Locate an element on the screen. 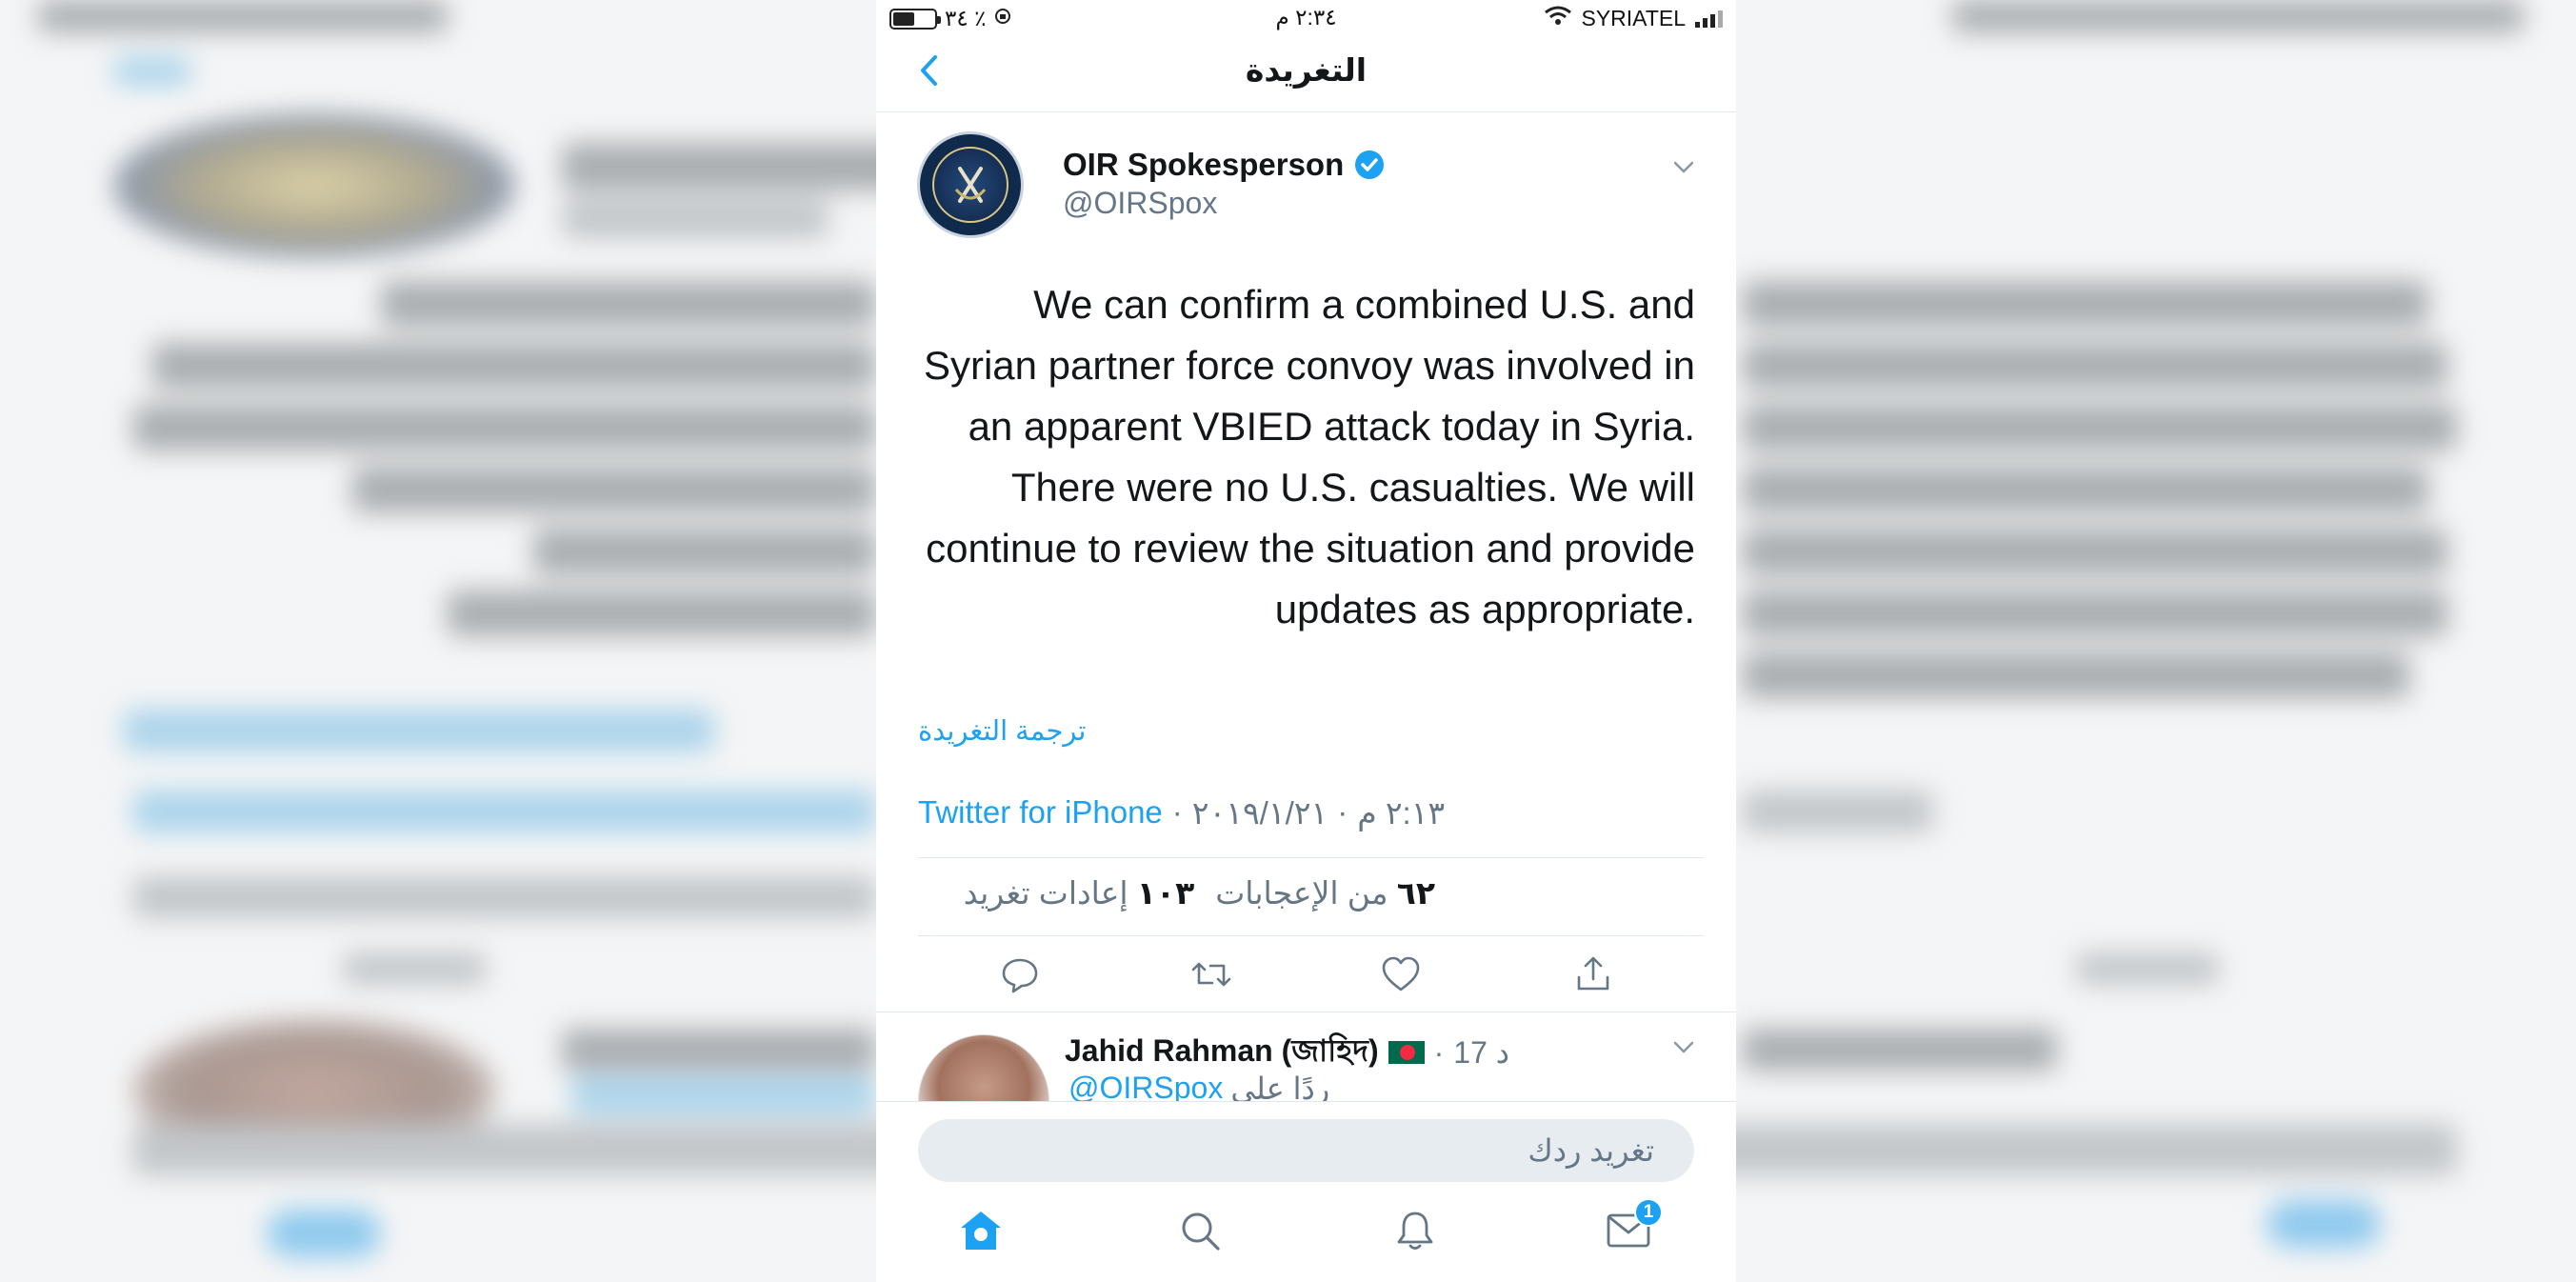  author-handle: @OIRSpox is located at coordinates (1140, 203).